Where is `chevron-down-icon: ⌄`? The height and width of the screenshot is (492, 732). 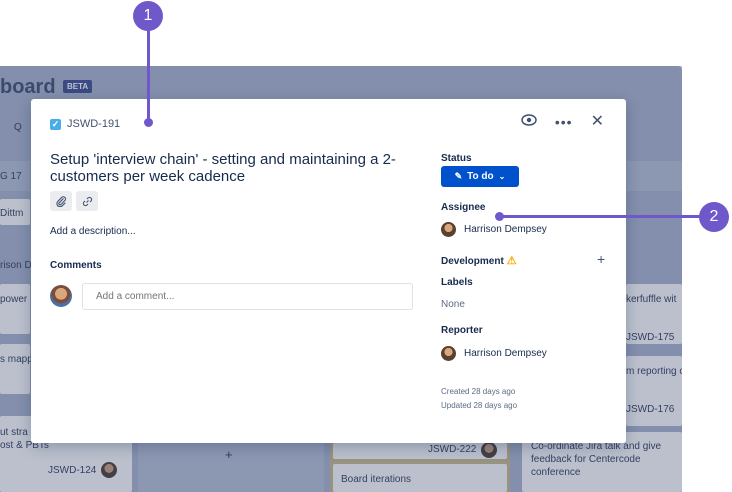 chevron-down-icon: ⌄ is located at coordinates (502, 176).